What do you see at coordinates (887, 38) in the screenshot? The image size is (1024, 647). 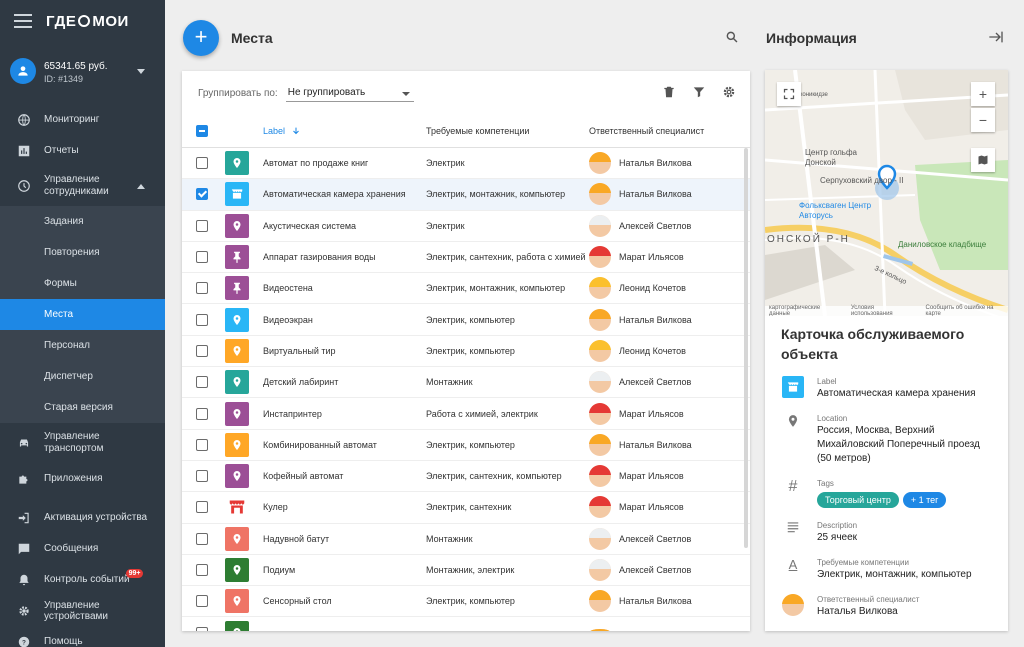 I see `info-header: Информация` at bounding box center [887, 38].